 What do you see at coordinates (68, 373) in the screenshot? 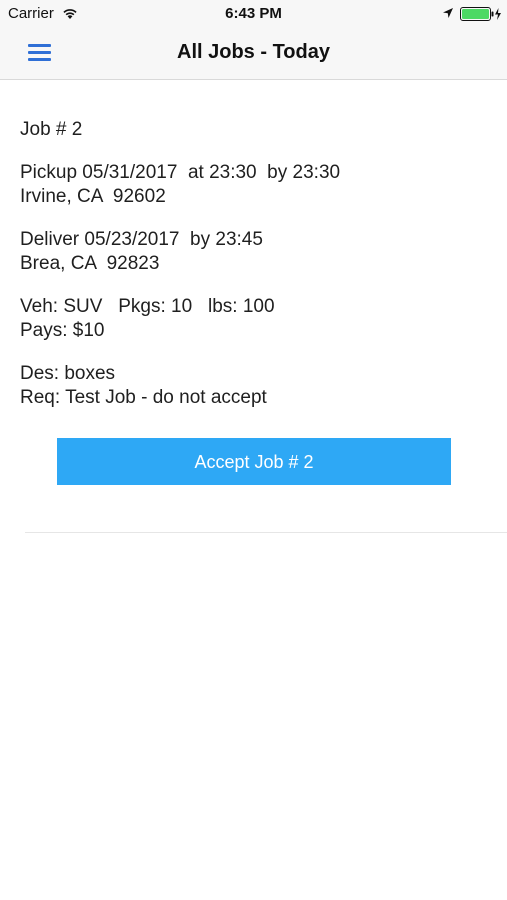
I see `job-description: Des: boxes` at bounding box center [68, 373].